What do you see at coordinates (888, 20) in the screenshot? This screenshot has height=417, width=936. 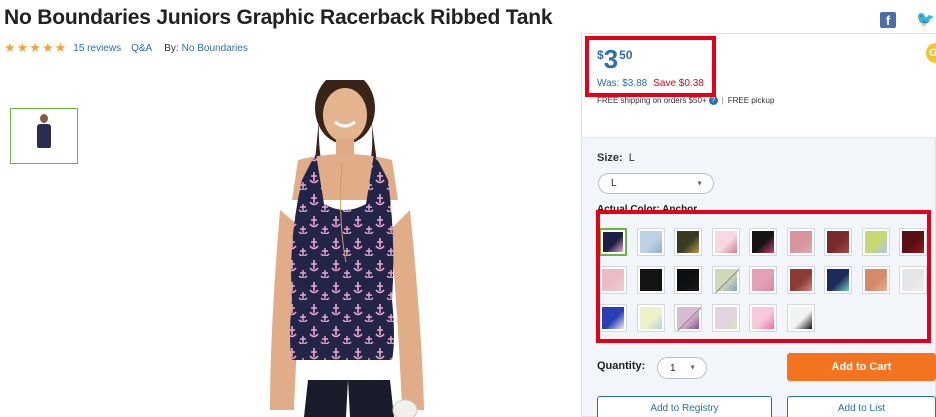 I see `facebook-icon: f` at bounding box center [888, 20].